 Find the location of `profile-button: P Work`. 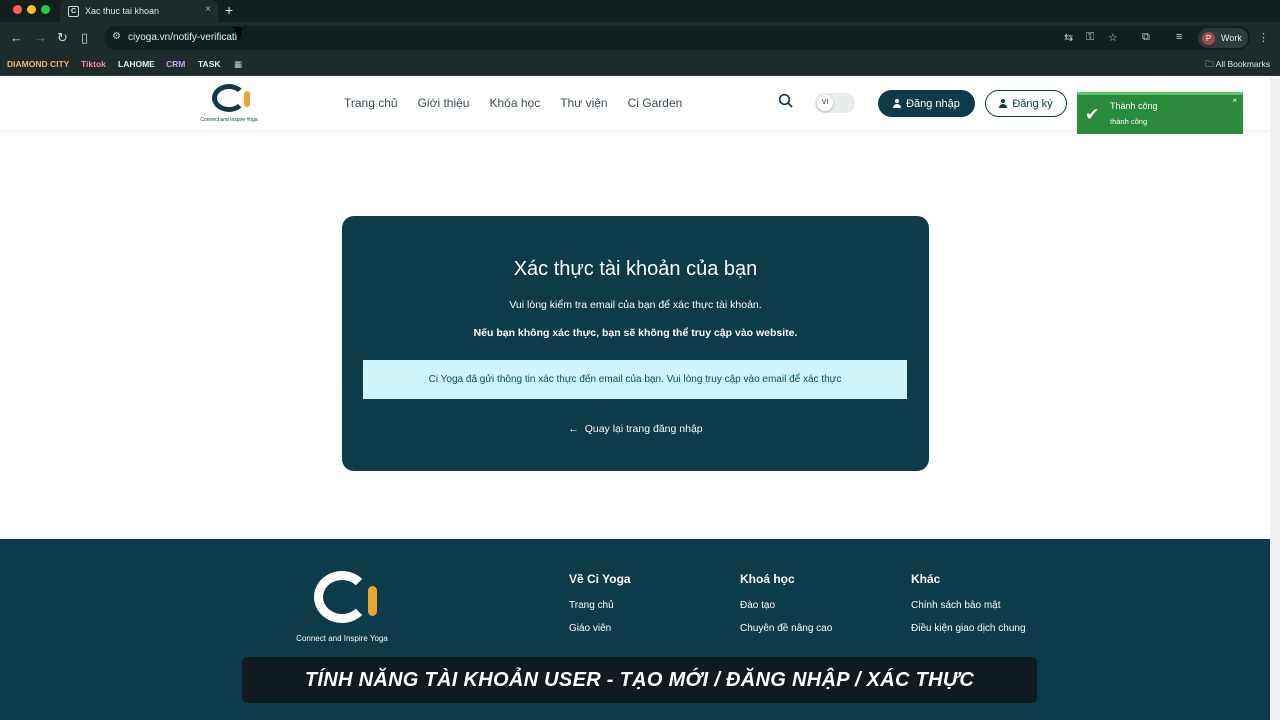

profile-button: P Work is located at coordinates (1223, 38).